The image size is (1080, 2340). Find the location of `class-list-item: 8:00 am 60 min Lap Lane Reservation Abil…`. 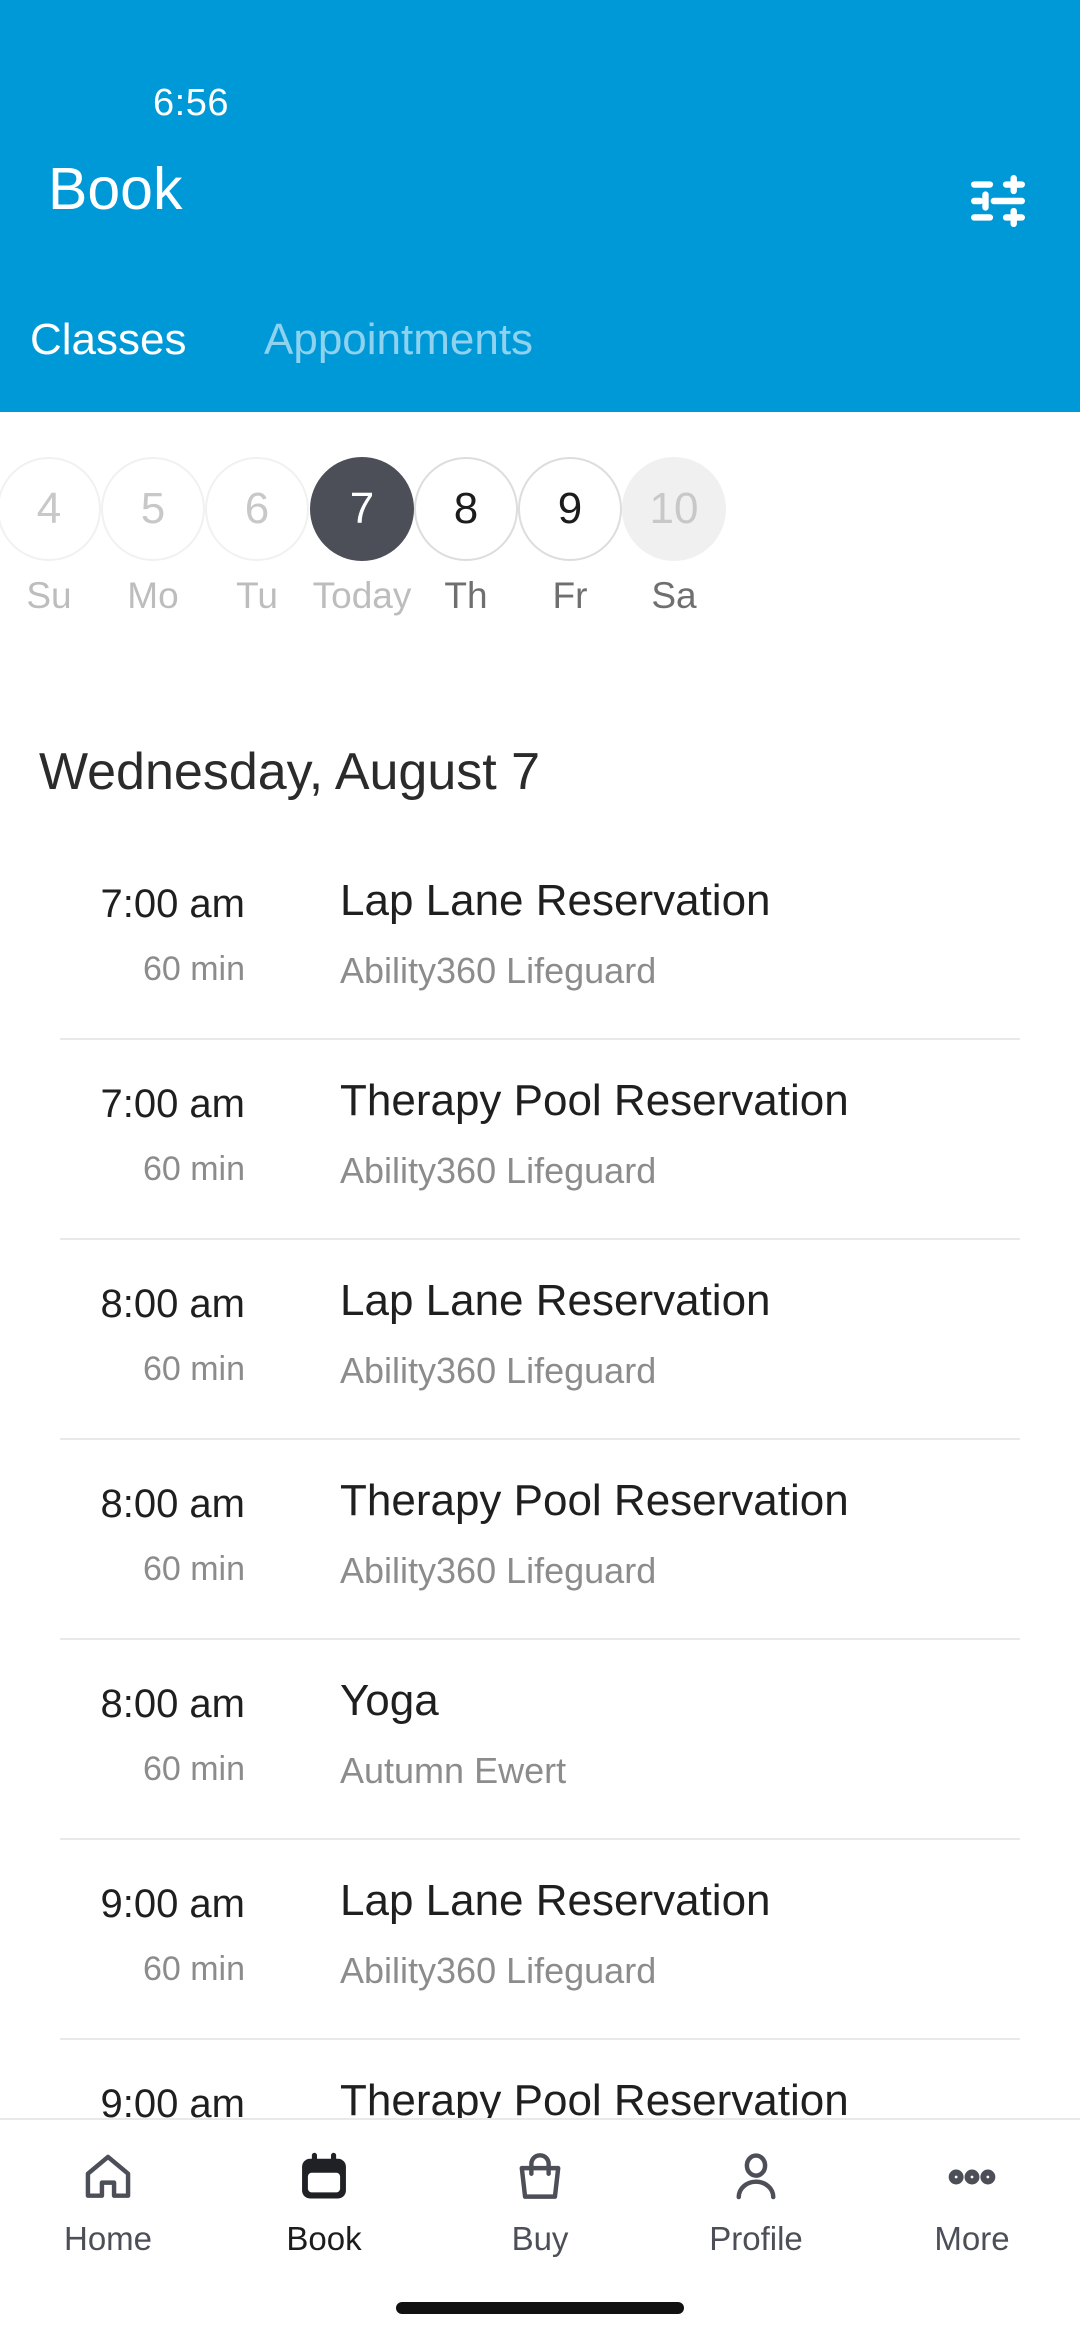

class-list-item: 8:00 am 60 min Lap Lane Reservation Abil… is located at coordinates (540, 1338).